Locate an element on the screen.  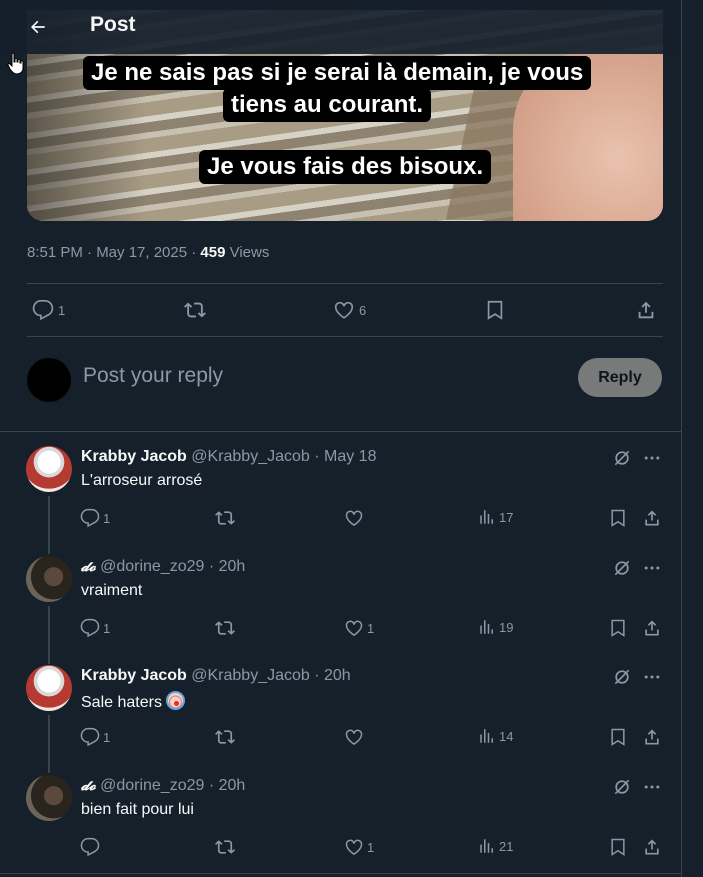
views-button: 19 is located at coordinates (495, 627).